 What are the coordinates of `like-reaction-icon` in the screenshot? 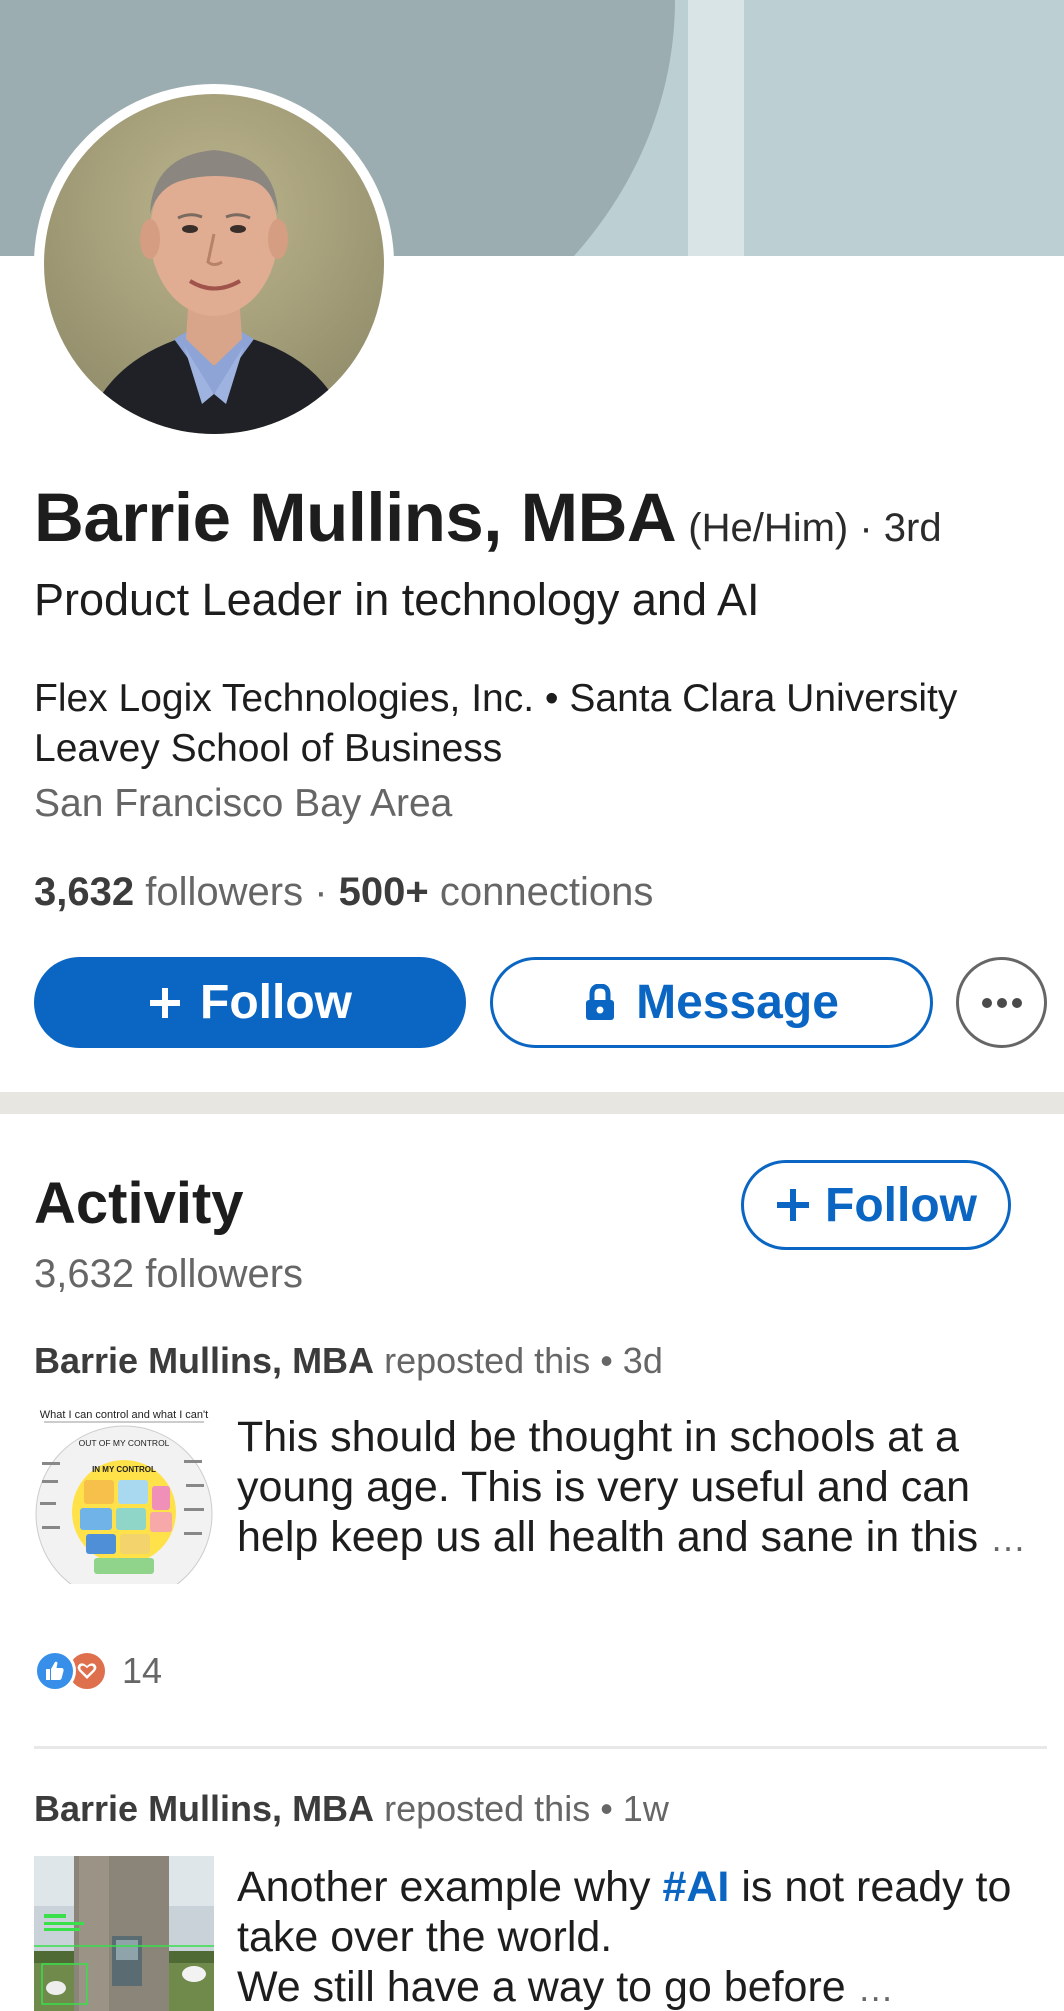 It's located at (55, 1671).